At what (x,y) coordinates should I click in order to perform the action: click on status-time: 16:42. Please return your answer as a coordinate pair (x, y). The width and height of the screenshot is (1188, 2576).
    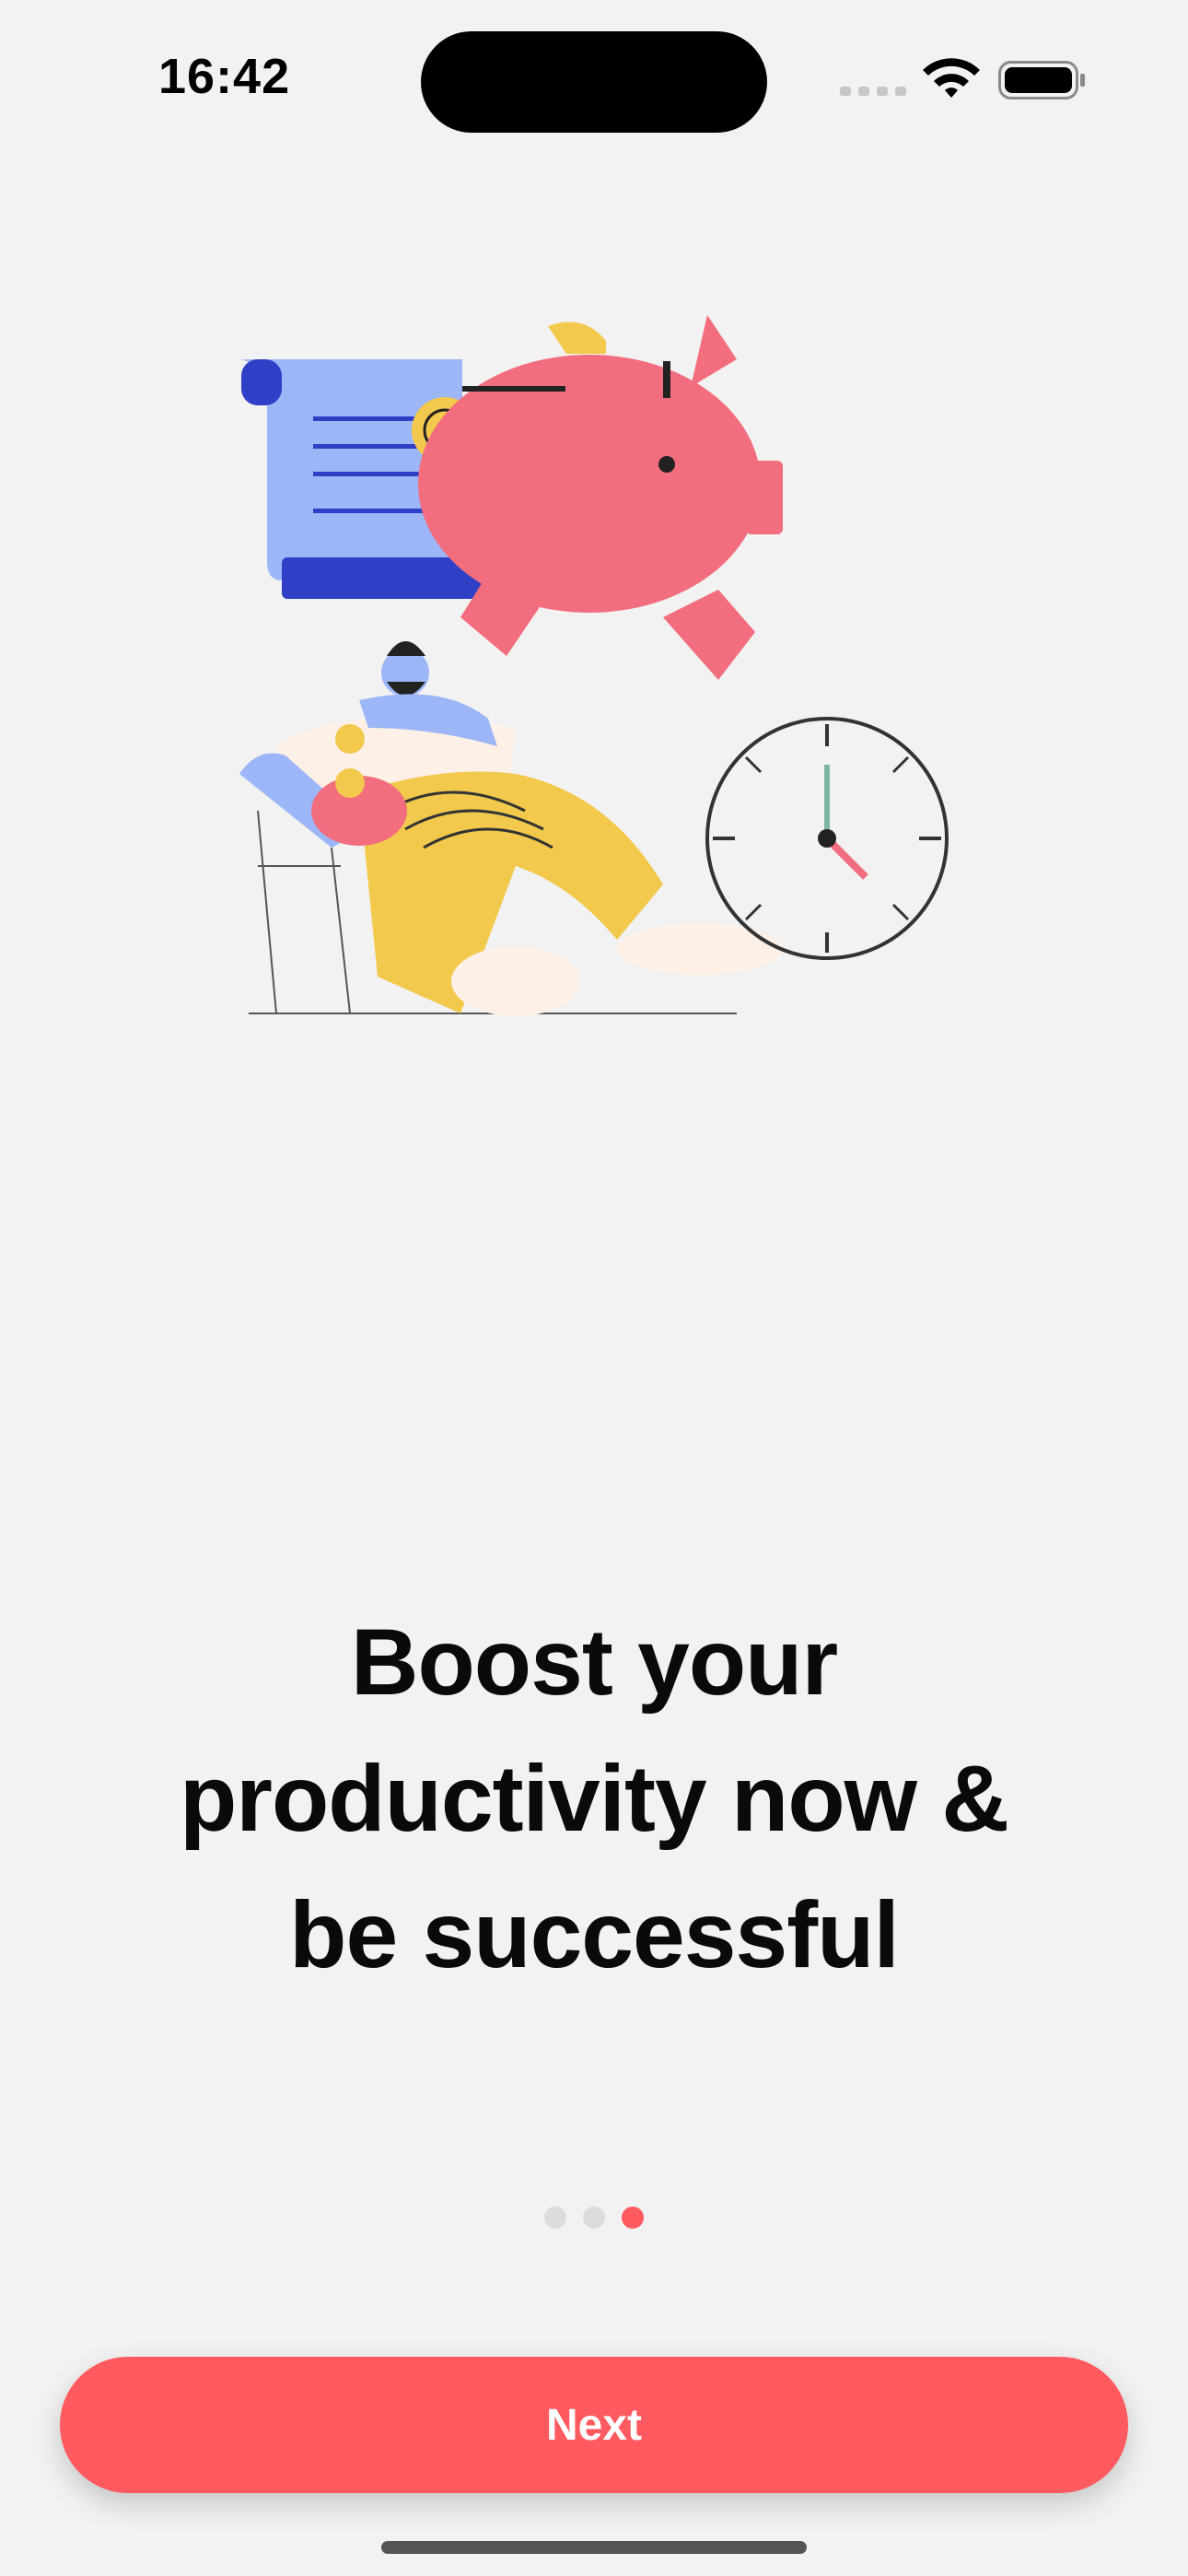
    Looking at the image, I should click on (224, 76).